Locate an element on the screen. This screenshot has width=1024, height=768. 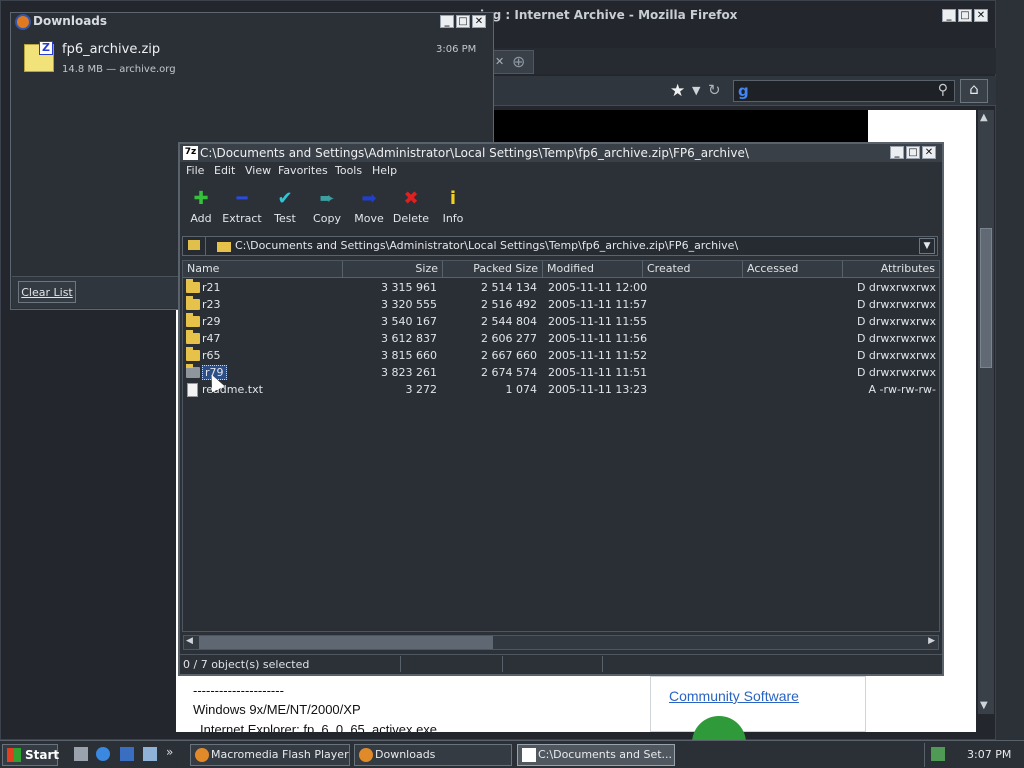
col-packed-size: Packed Size is located at coordinates (493, 269).